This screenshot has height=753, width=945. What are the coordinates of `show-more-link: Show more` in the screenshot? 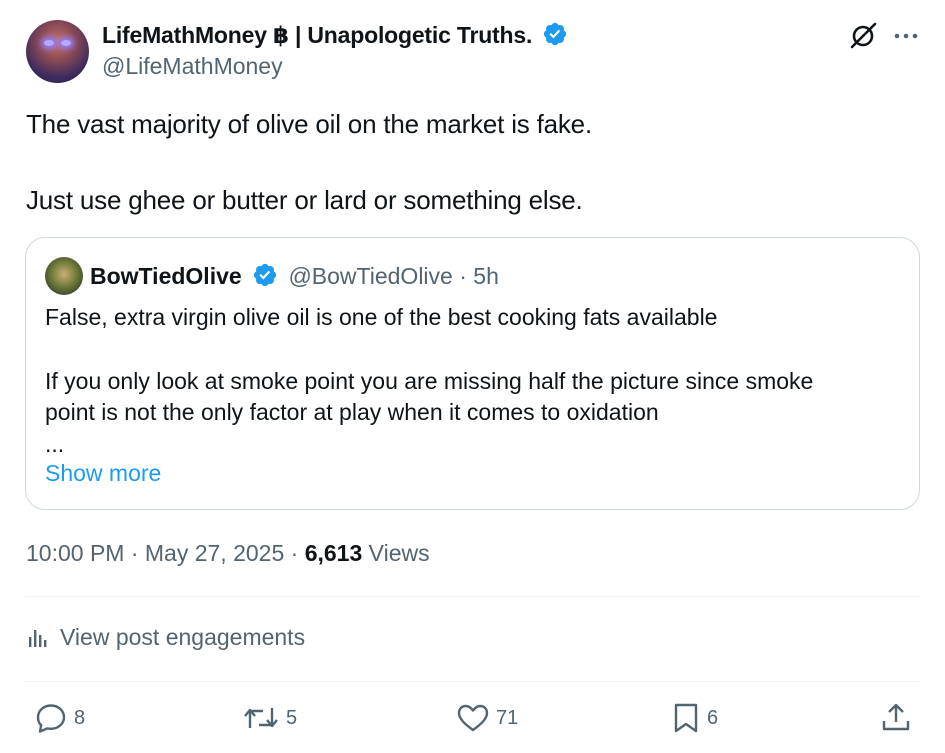 It's located at (103, 473).